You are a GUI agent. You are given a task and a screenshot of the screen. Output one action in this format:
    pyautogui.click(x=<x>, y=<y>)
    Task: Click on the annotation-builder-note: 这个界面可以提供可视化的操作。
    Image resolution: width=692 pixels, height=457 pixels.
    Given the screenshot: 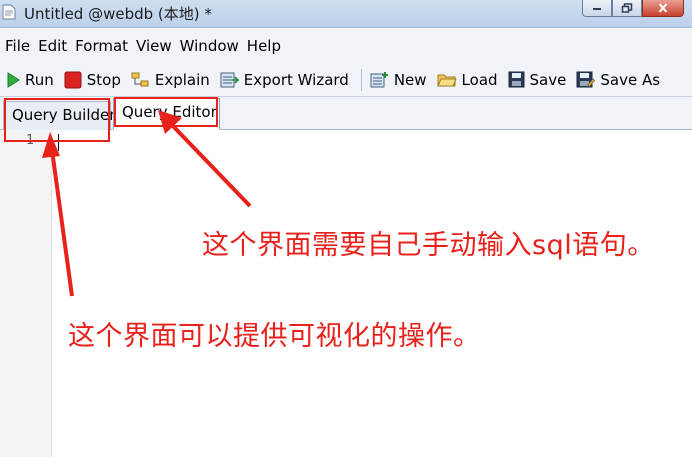 What is the action you would take?
    pyautogui.click(x=274, y=336)
    